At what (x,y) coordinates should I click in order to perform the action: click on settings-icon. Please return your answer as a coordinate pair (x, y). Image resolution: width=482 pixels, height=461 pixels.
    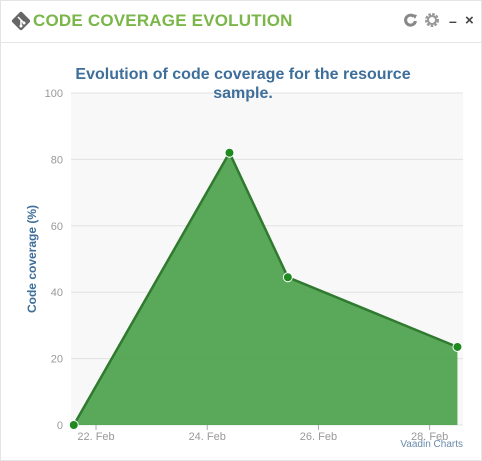
    Looking at the image, I should click on (432, 20).